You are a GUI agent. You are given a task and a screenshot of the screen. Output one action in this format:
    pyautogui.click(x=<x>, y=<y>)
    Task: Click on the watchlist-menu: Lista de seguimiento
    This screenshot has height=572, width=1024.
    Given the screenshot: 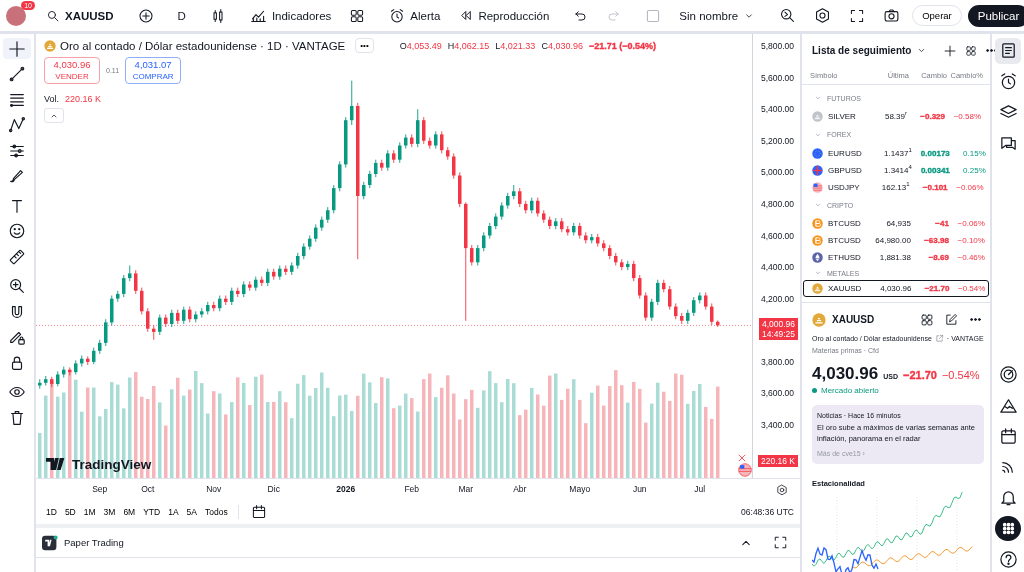 What is the action you would take?
    pyautogui.click(x=870, y=50)
    